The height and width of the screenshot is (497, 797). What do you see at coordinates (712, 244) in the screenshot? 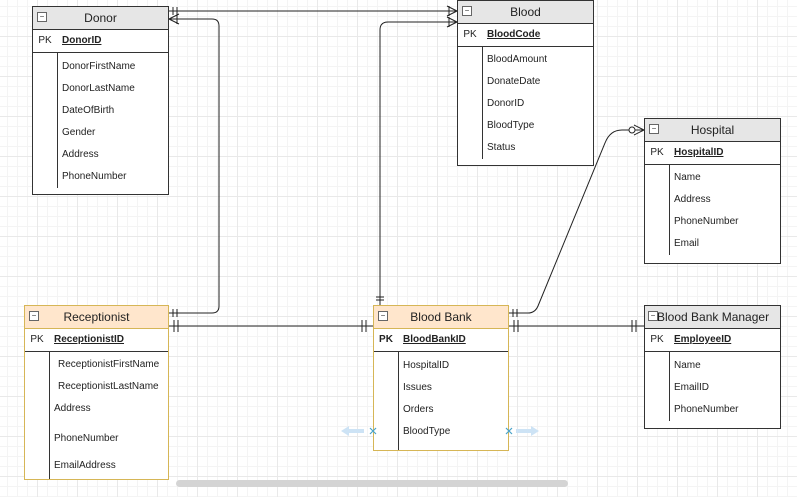
I see `attribute-row: Email` at bounding box center [712, 244].